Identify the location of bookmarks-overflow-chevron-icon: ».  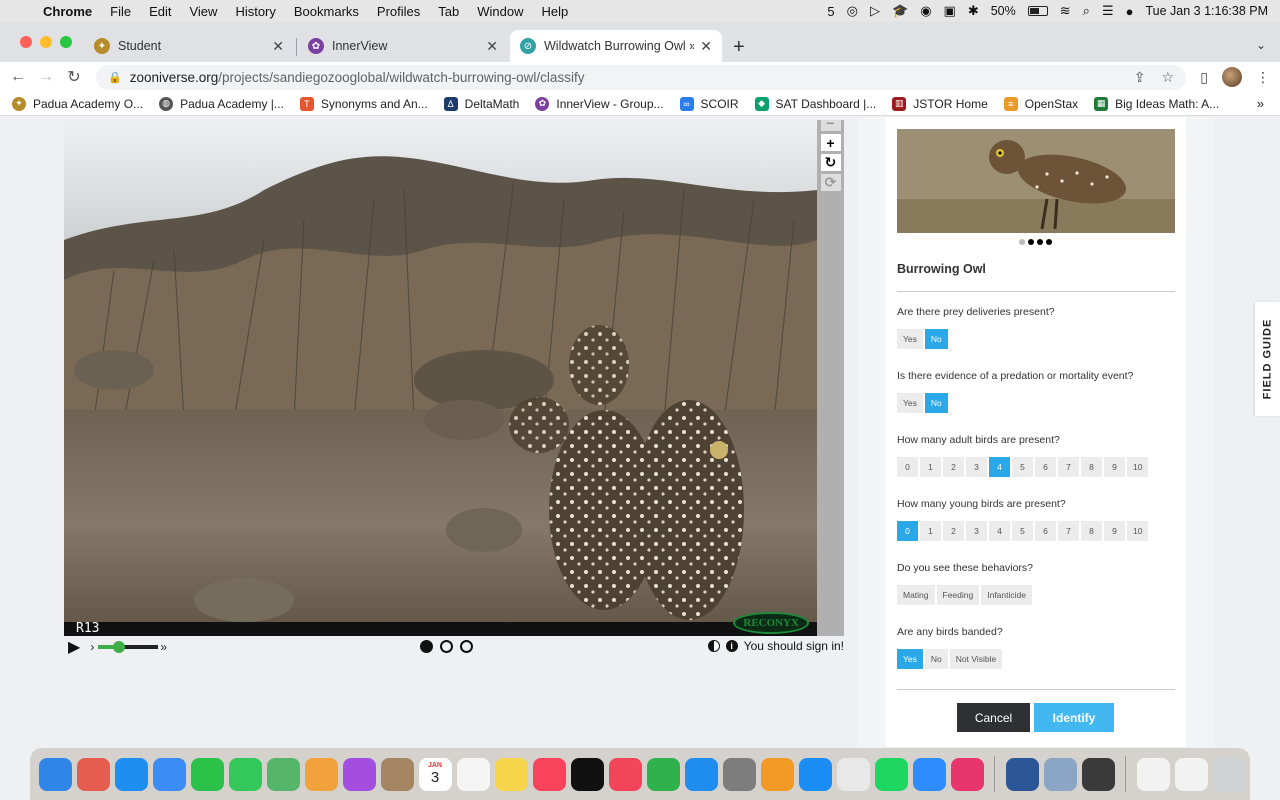
(1260, 103).